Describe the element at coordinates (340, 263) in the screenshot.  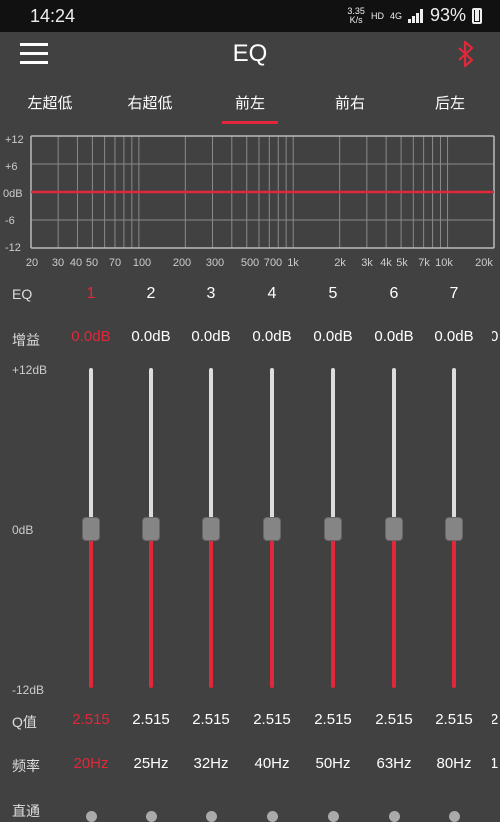
I see `freq-tick-label: 2k` at that location.